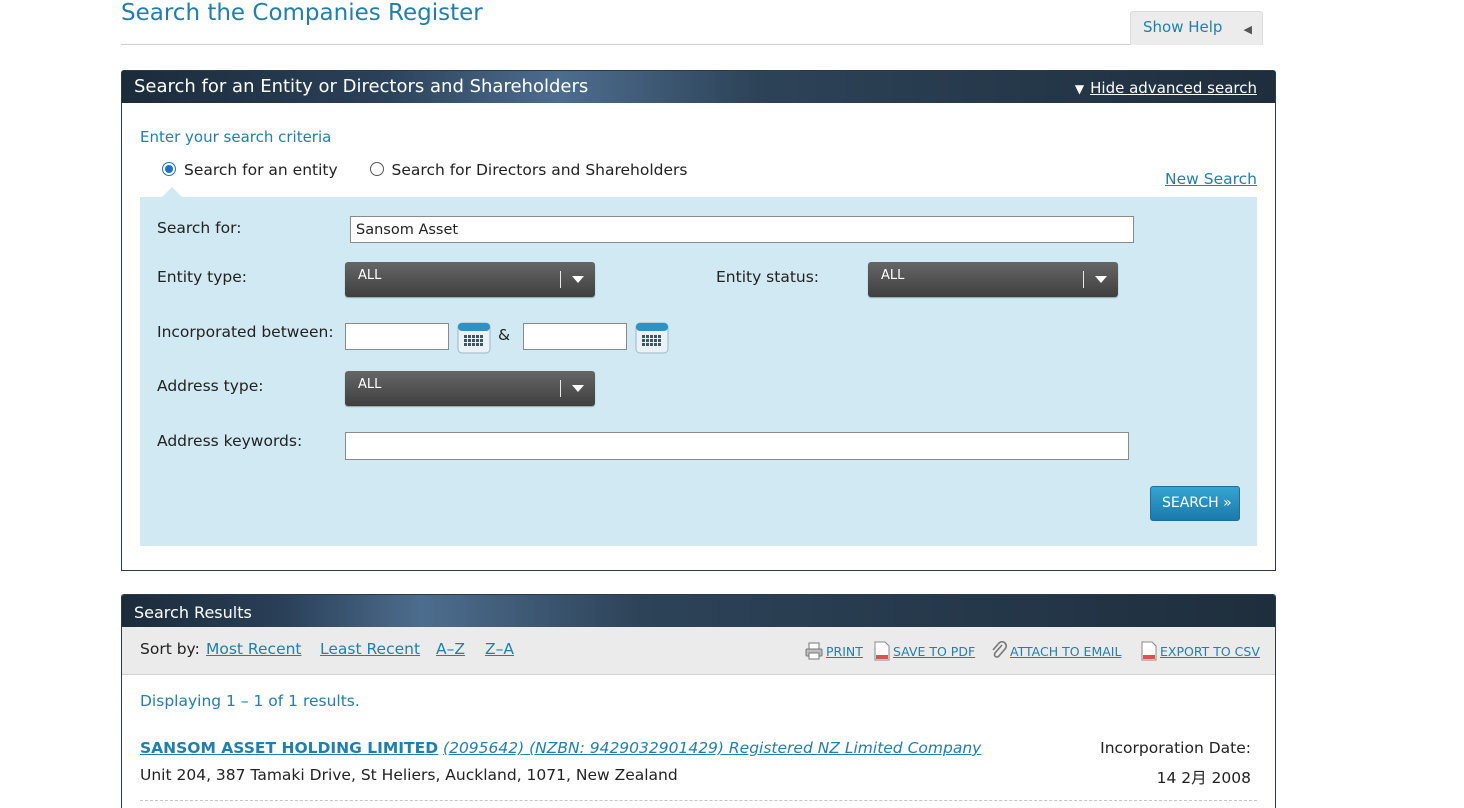  I want to click on search-for-input, so click(742, 229).